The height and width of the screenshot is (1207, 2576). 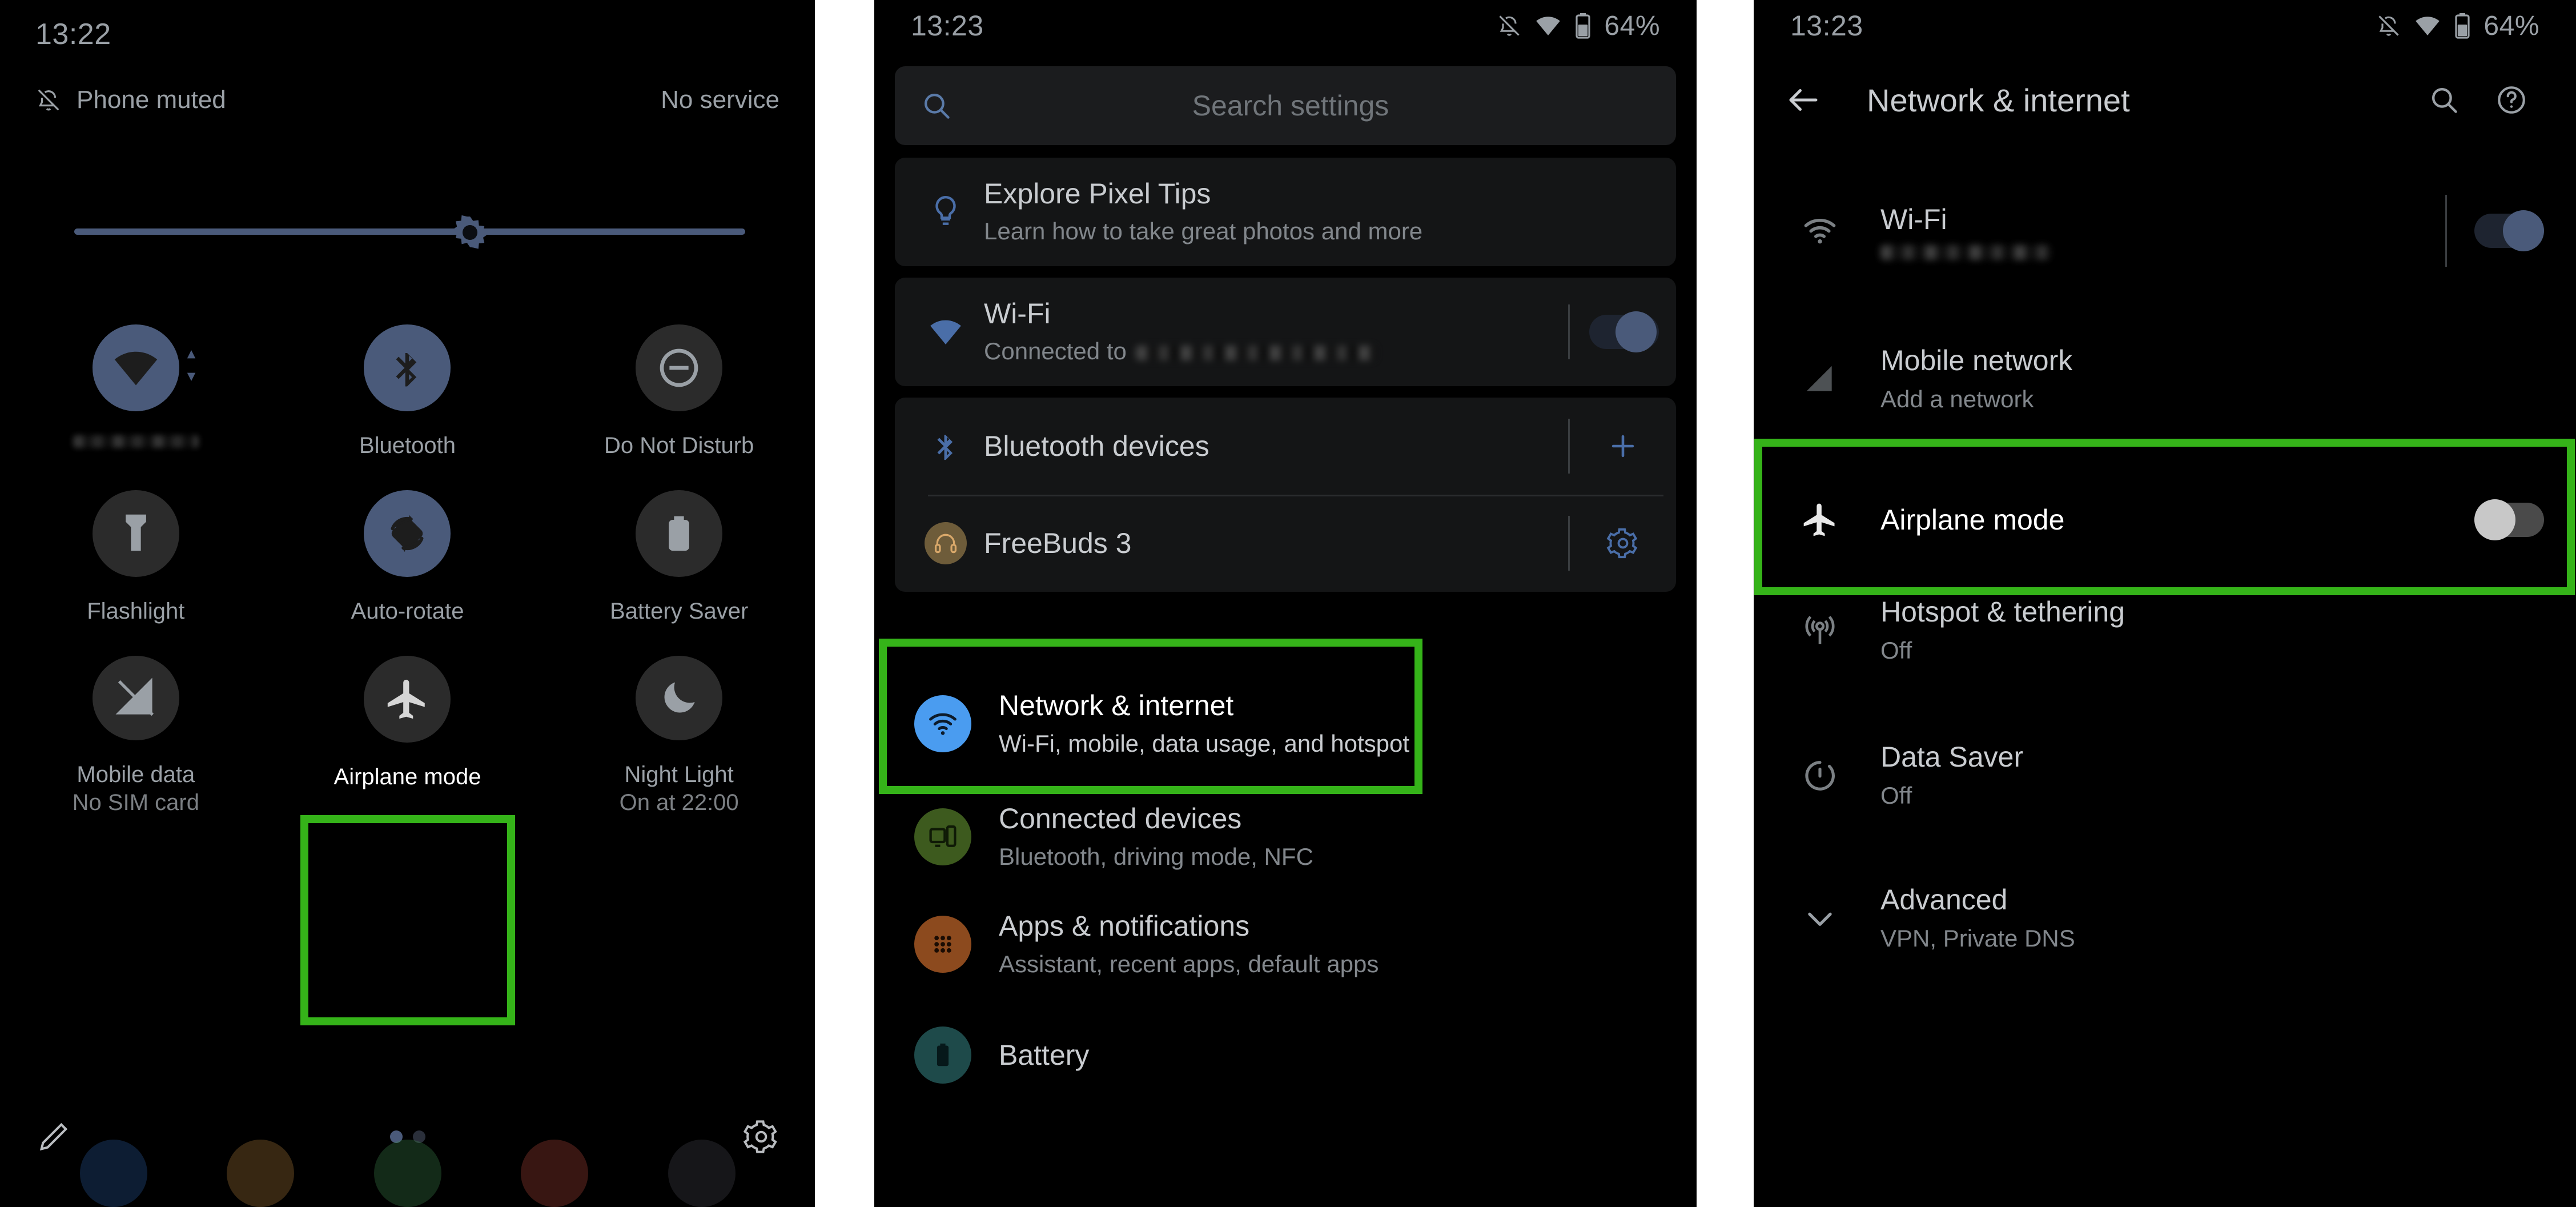 I want to click on device-name: FreeBuds 3, so click(x=1058, y=543).